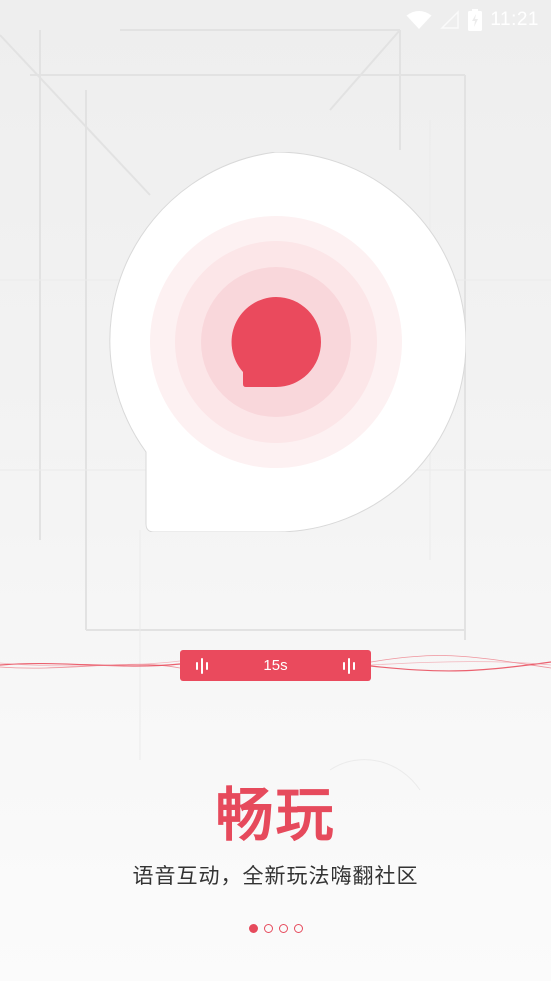 The image size is (551, 981). Describe the element at coordinates (419, 20) in the screenshot. I see `wifi-icon` at that location.